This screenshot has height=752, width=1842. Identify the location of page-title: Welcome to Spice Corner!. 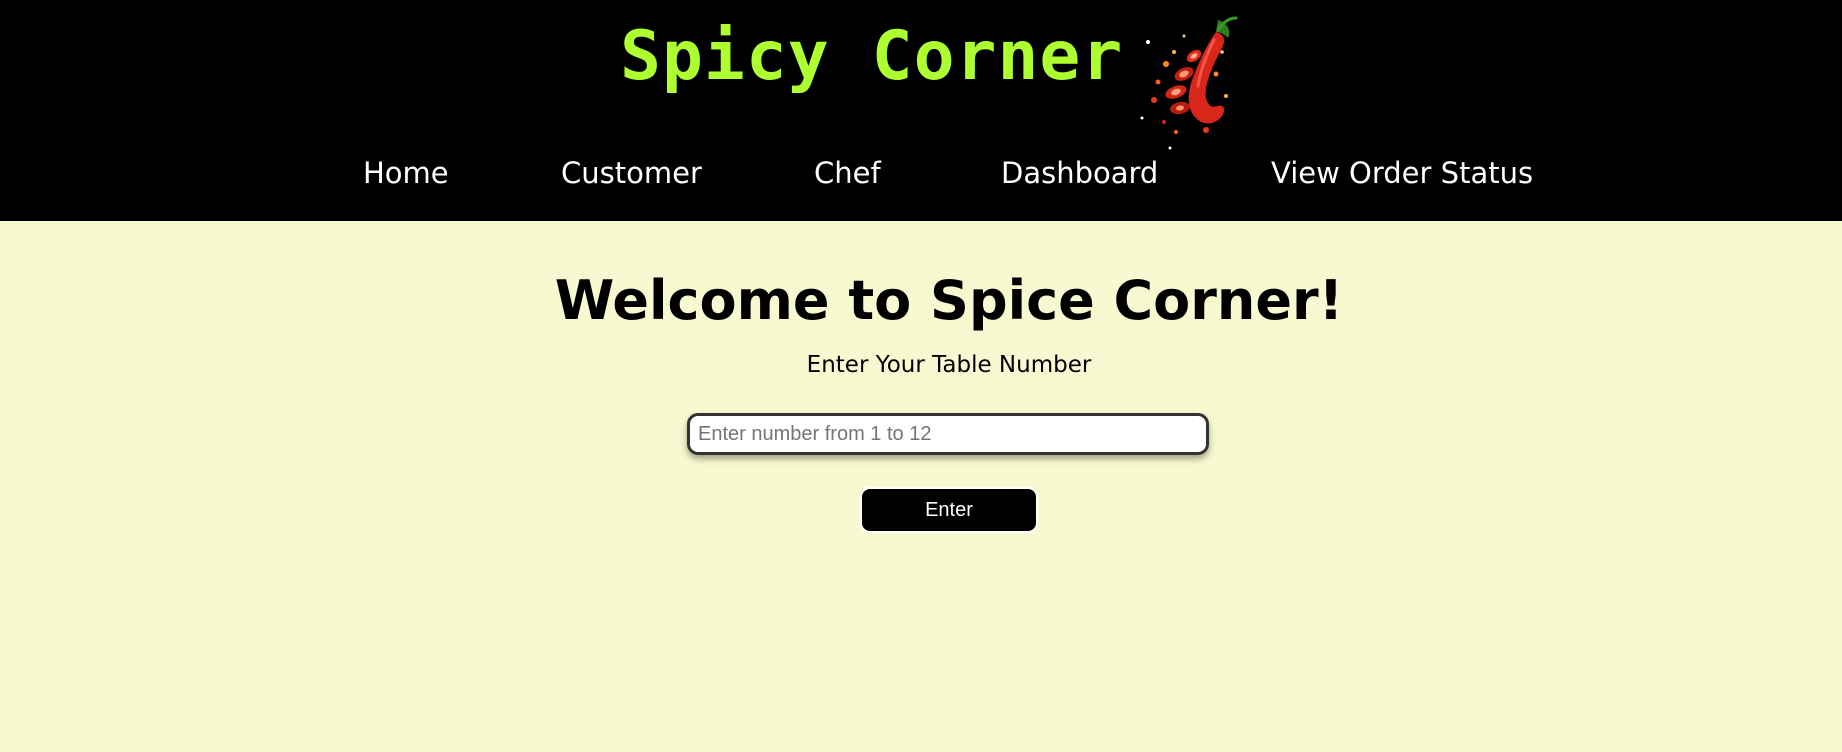
(949, 300).